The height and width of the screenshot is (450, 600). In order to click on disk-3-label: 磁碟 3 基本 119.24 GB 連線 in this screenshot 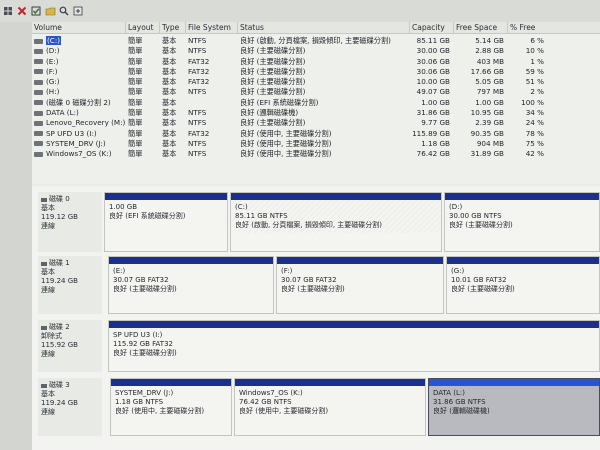, I will do `click(70, 407)`.